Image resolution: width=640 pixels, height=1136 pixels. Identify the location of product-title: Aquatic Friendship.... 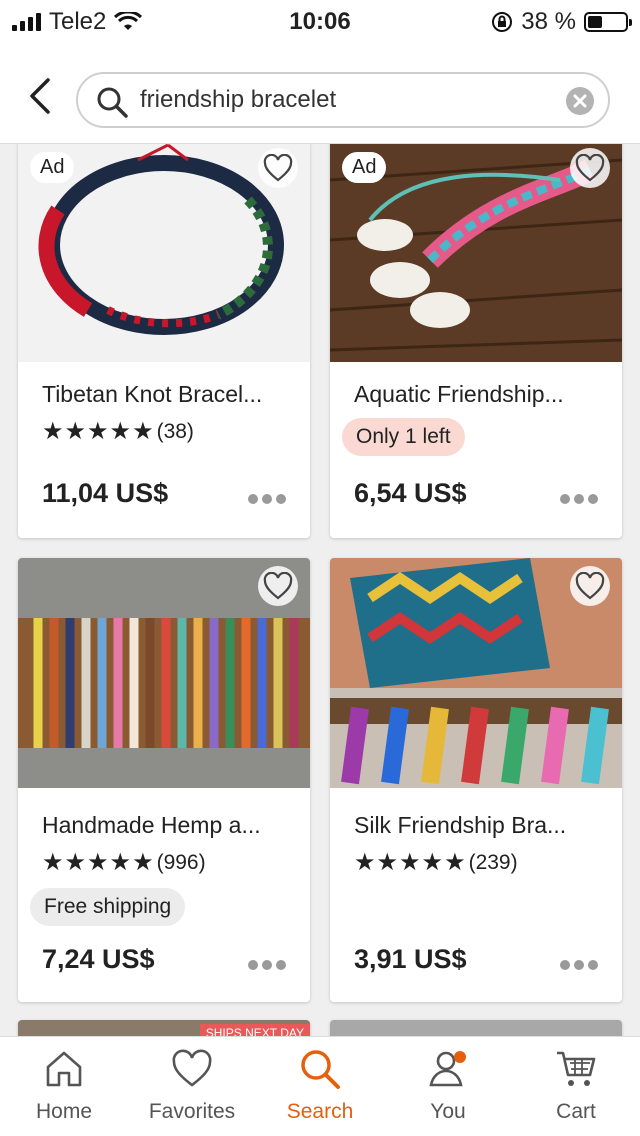
(459, 394).